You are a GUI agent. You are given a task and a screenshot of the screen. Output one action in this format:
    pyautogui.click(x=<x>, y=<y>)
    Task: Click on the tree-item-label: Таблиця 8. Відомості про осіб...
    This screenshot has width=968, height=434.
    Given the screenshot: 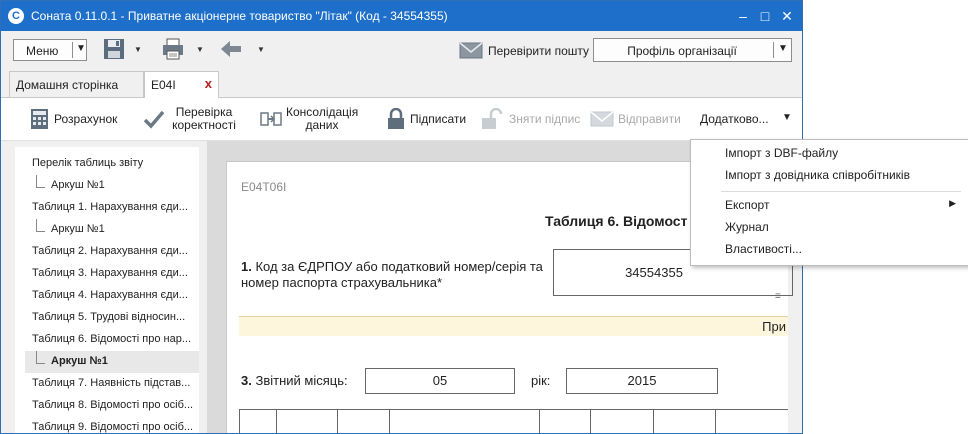 What is the action you would take?
    pyautogui.click(x=113, y=405)
    